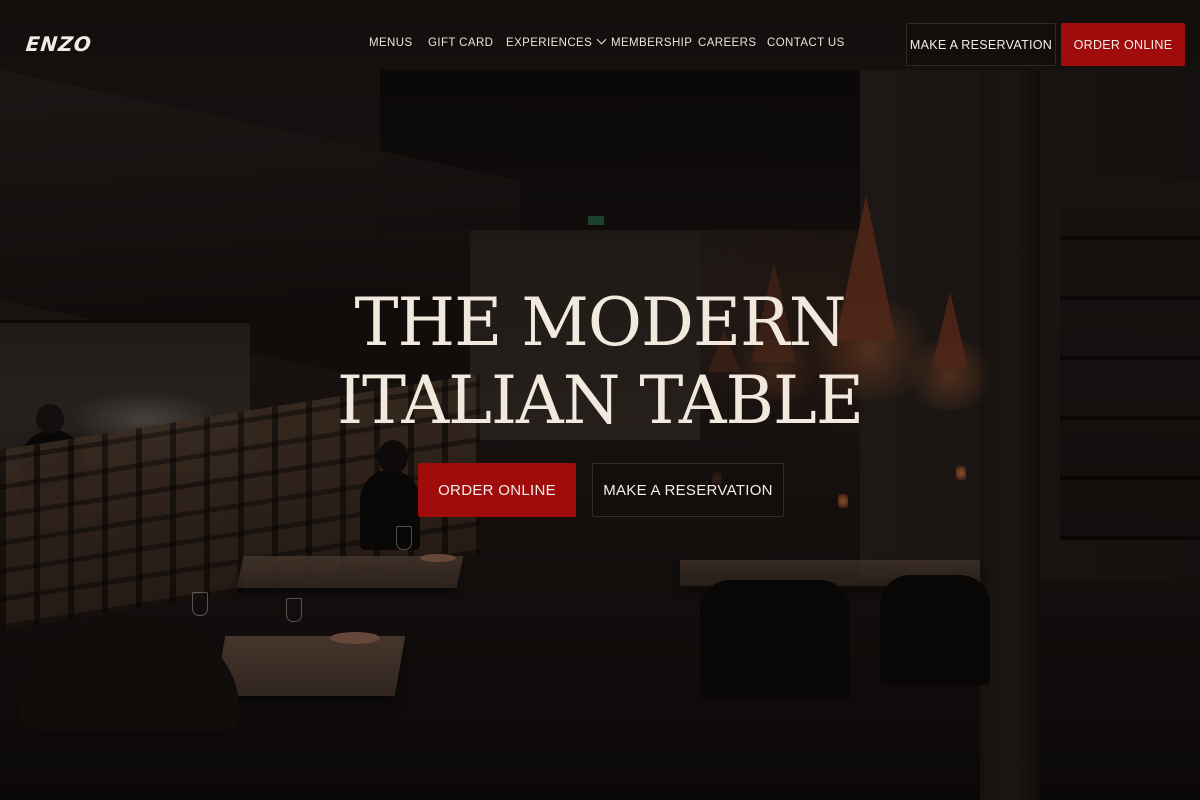  I want to click on nav-item-experiences: EXPERIENCES, so click(556, 41).